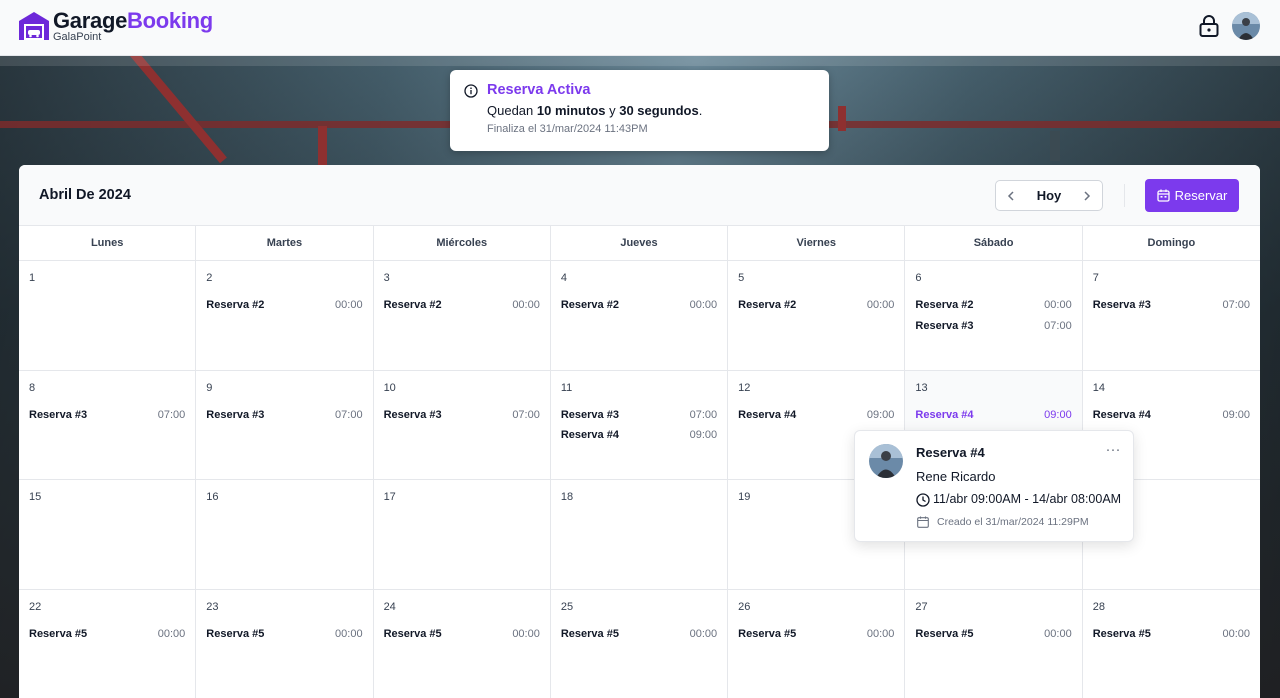  I want to click on chevron-right-icon, so click(1087, 195).